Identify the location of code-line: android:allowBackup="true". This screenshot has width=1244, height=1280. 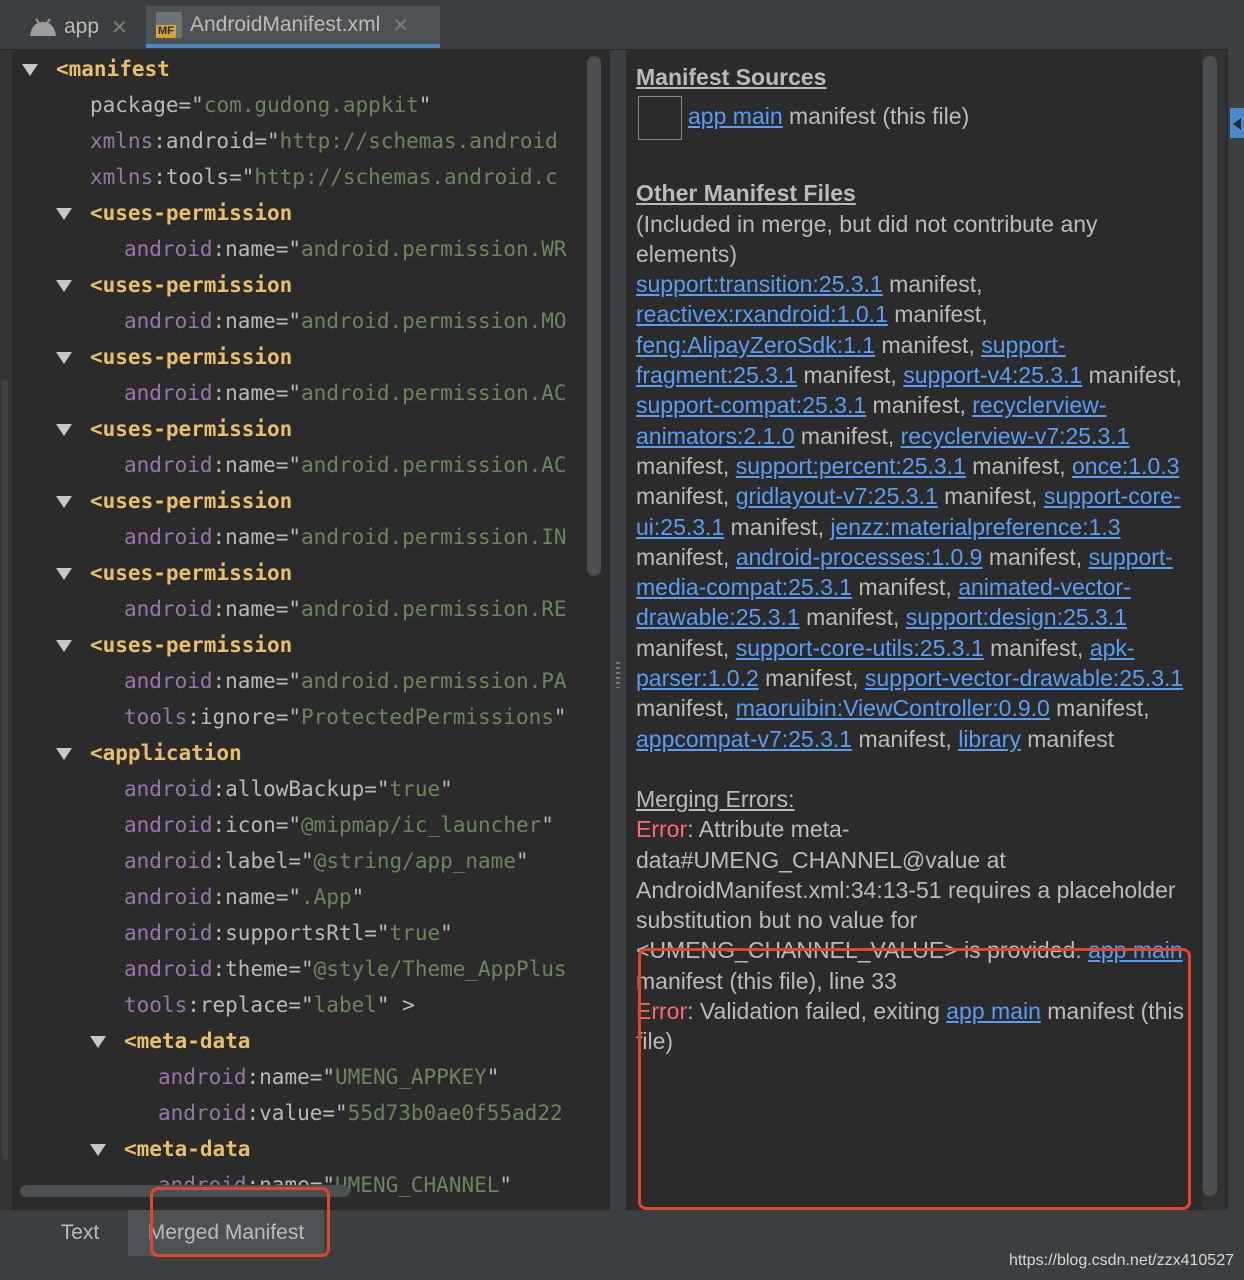
(288, 789).